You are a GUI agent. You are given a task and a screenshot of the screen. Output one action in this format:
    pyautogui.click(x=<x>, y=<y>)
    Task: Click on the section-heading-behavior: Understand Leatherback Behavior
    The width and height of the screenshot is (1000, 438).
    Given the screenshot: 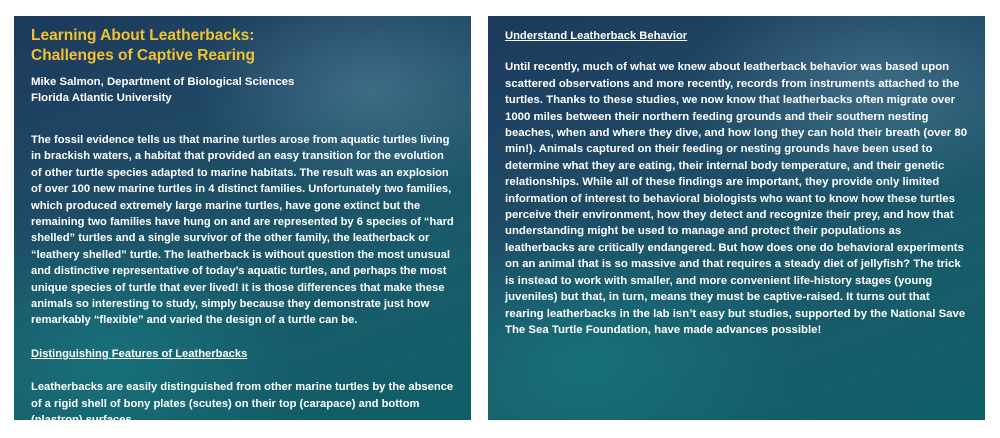 What is the action you would take?
    pyautogui.click(x=596, y=36)
    